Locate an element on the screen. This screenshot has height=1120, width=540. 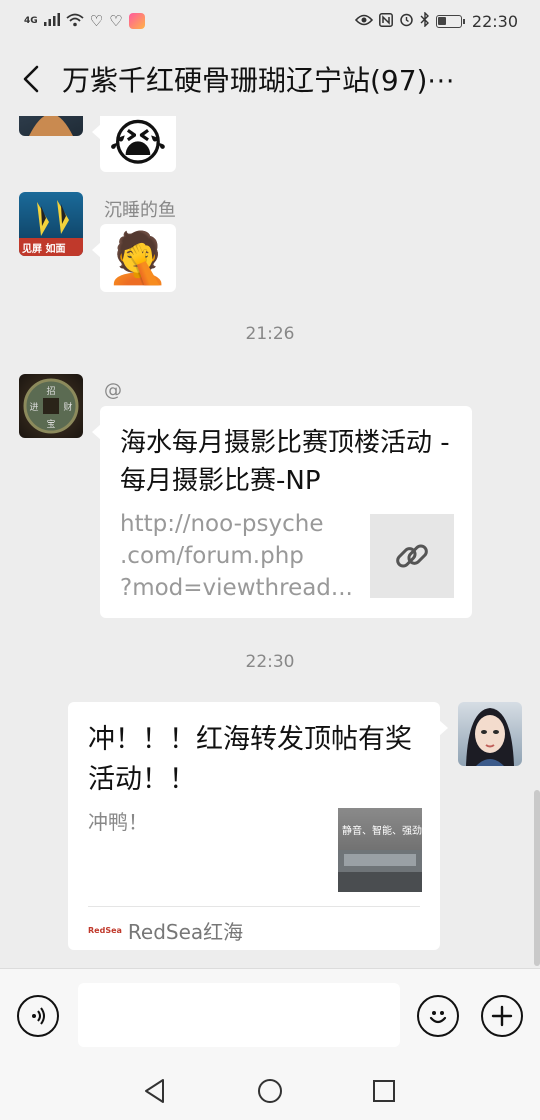
back-button is located at coordinates (31, 79).